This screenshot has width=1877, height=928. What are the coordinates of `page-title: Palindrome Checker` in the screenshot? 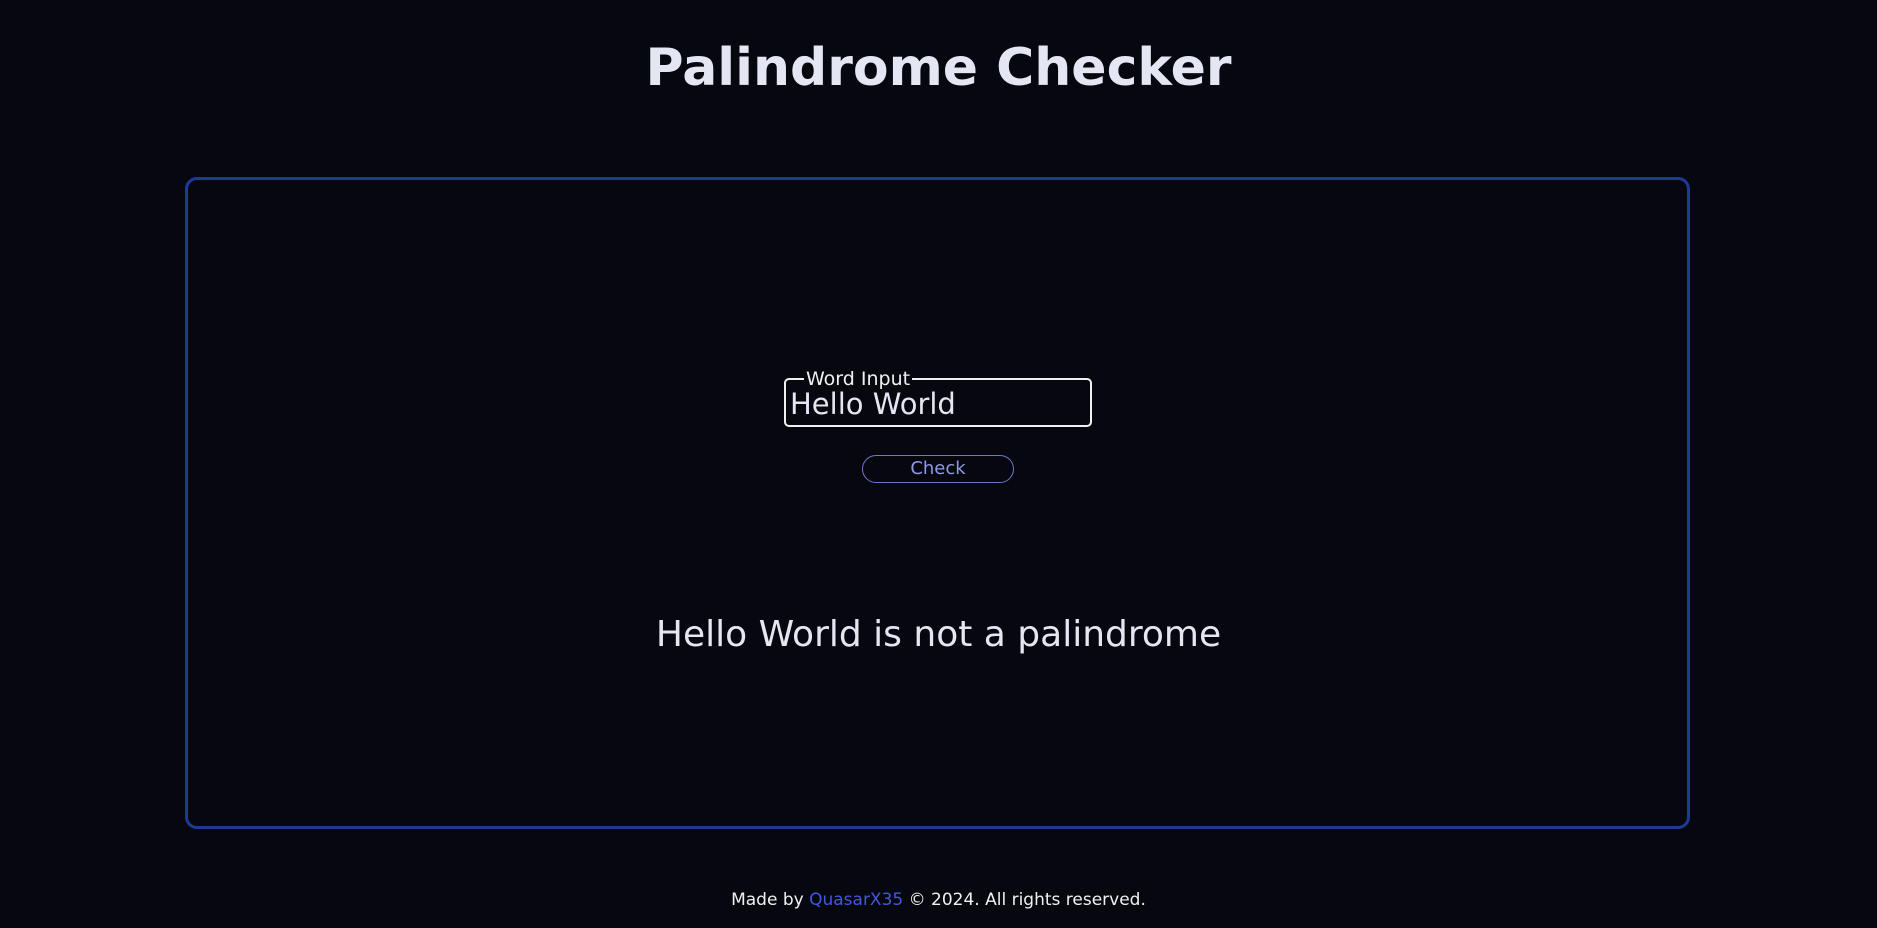 It's located at (938, 68).